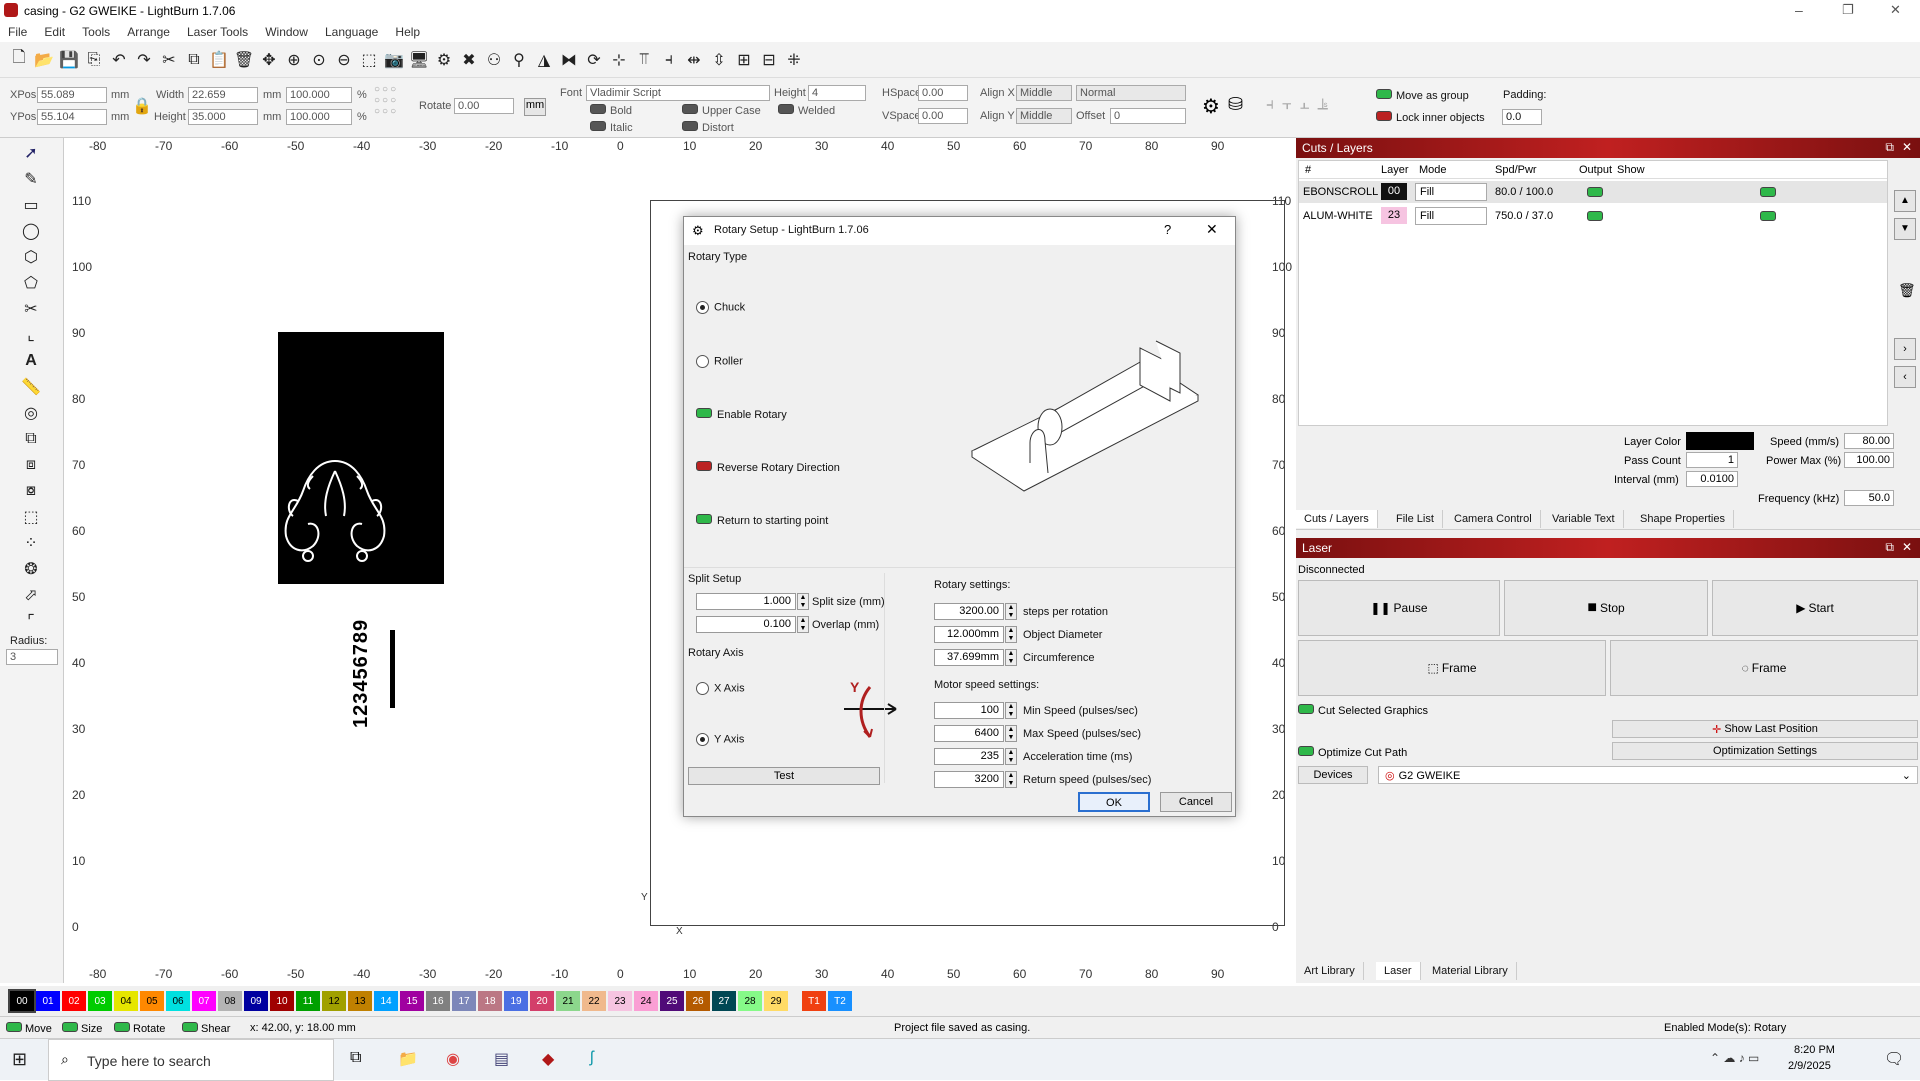  I want to click on zoom-page-icon: ⊙, so click(319, 60).